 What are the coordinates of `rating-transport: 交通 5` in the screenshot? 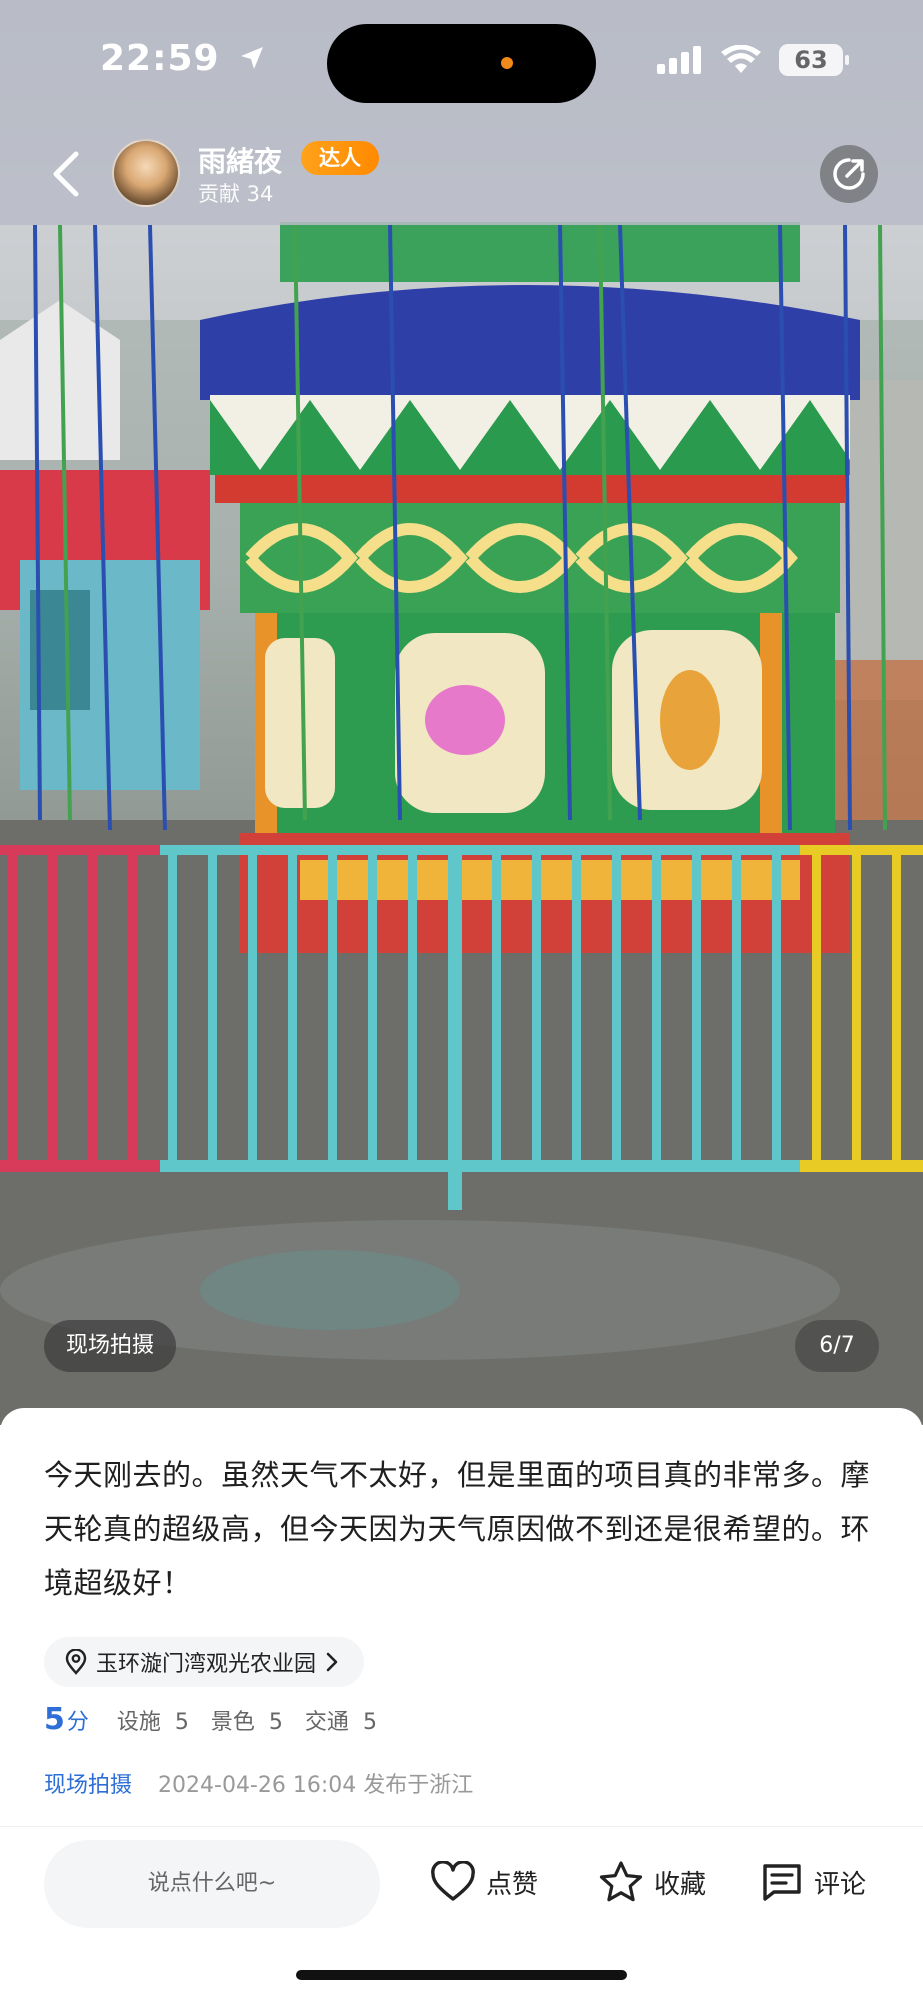 It's located at (341, 1720).